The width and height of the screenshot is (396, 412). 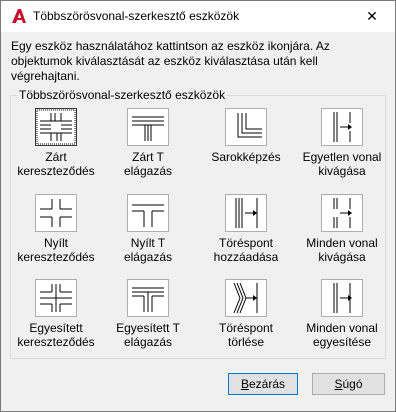 I want to click on closed-cross-icon, so click(x=56, y=127).